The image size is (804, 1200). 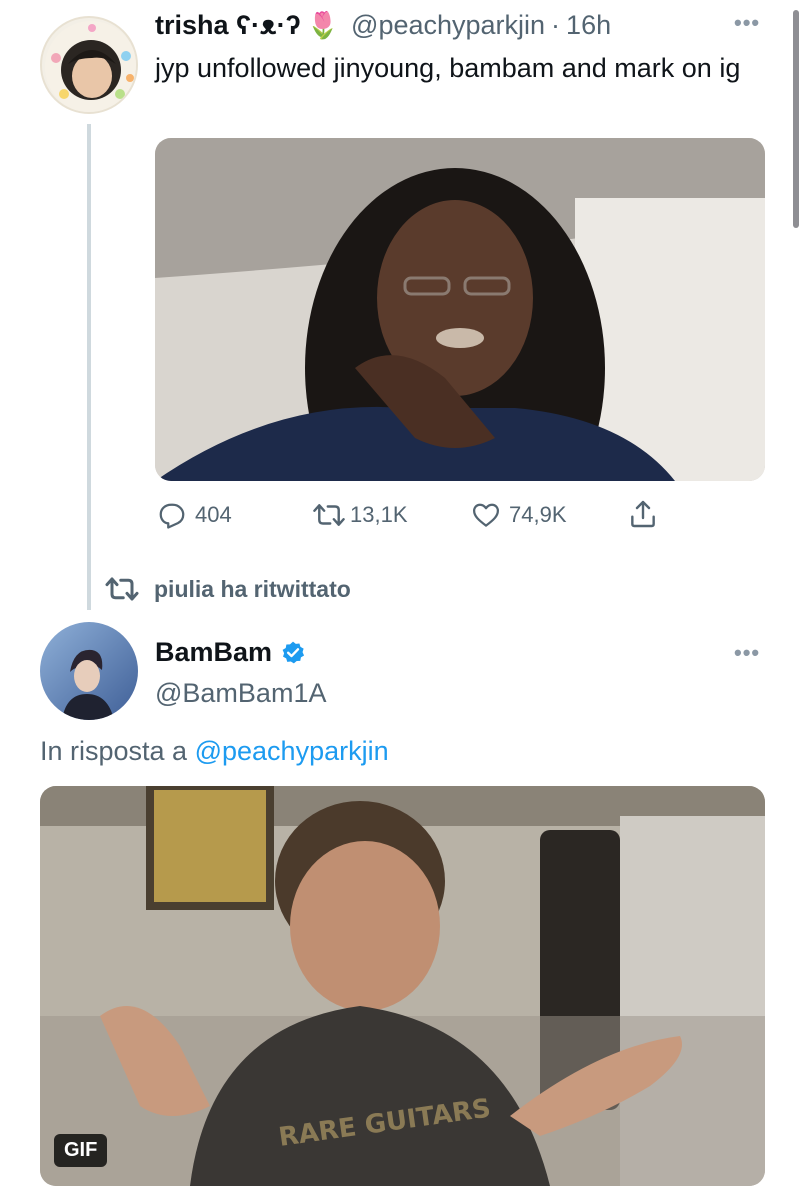 I want to click on retweet-context-label: piulia ha ritwittato, so click(x=252, y=588).